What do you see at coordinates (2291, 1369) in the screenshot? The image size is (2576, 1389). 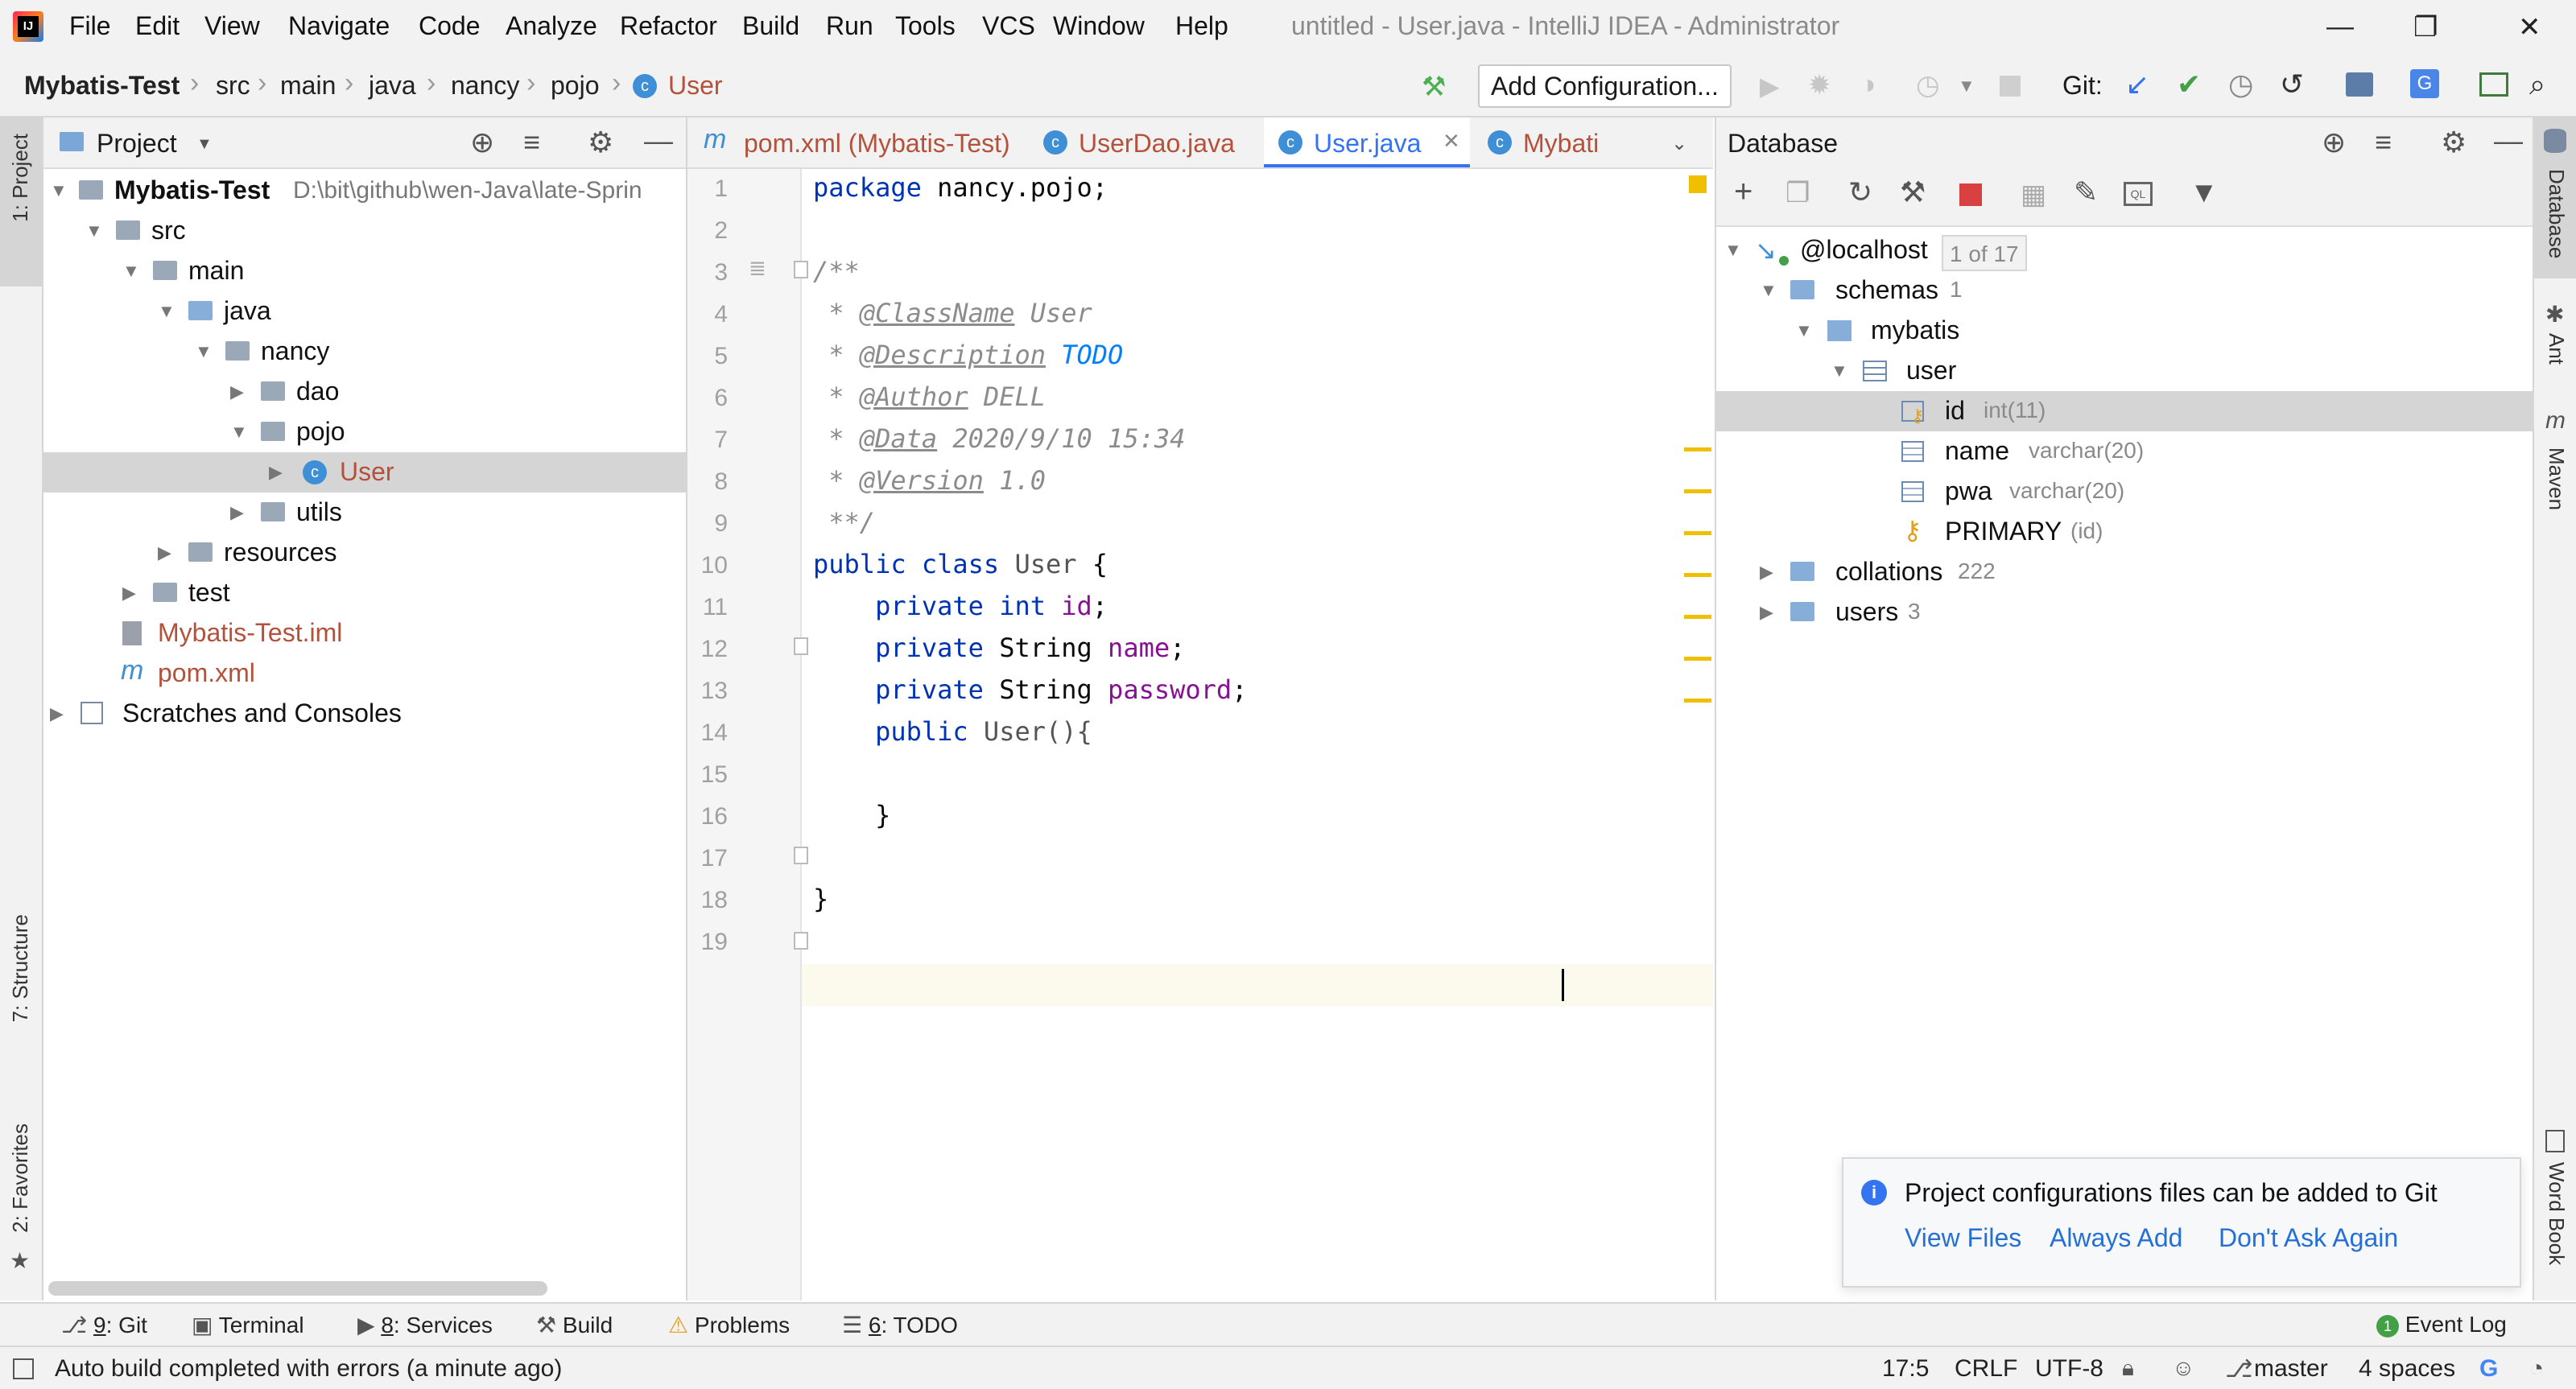 I see `git-branch: master` at bounding box center [2291, 1369].